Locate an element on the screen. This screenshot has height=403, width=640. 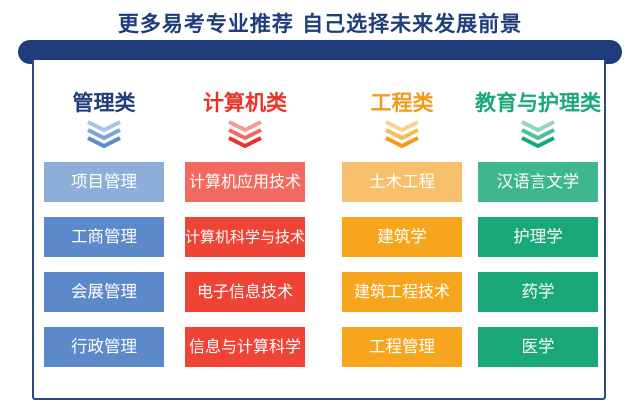
major-item: 项目管理 is located at coordinates (104, 182).